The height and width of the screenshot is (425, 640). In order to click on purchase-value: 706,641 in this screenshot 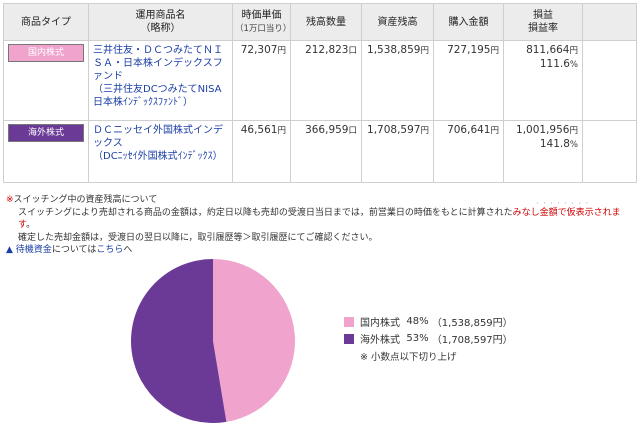, I will do `click(469, 130)`.